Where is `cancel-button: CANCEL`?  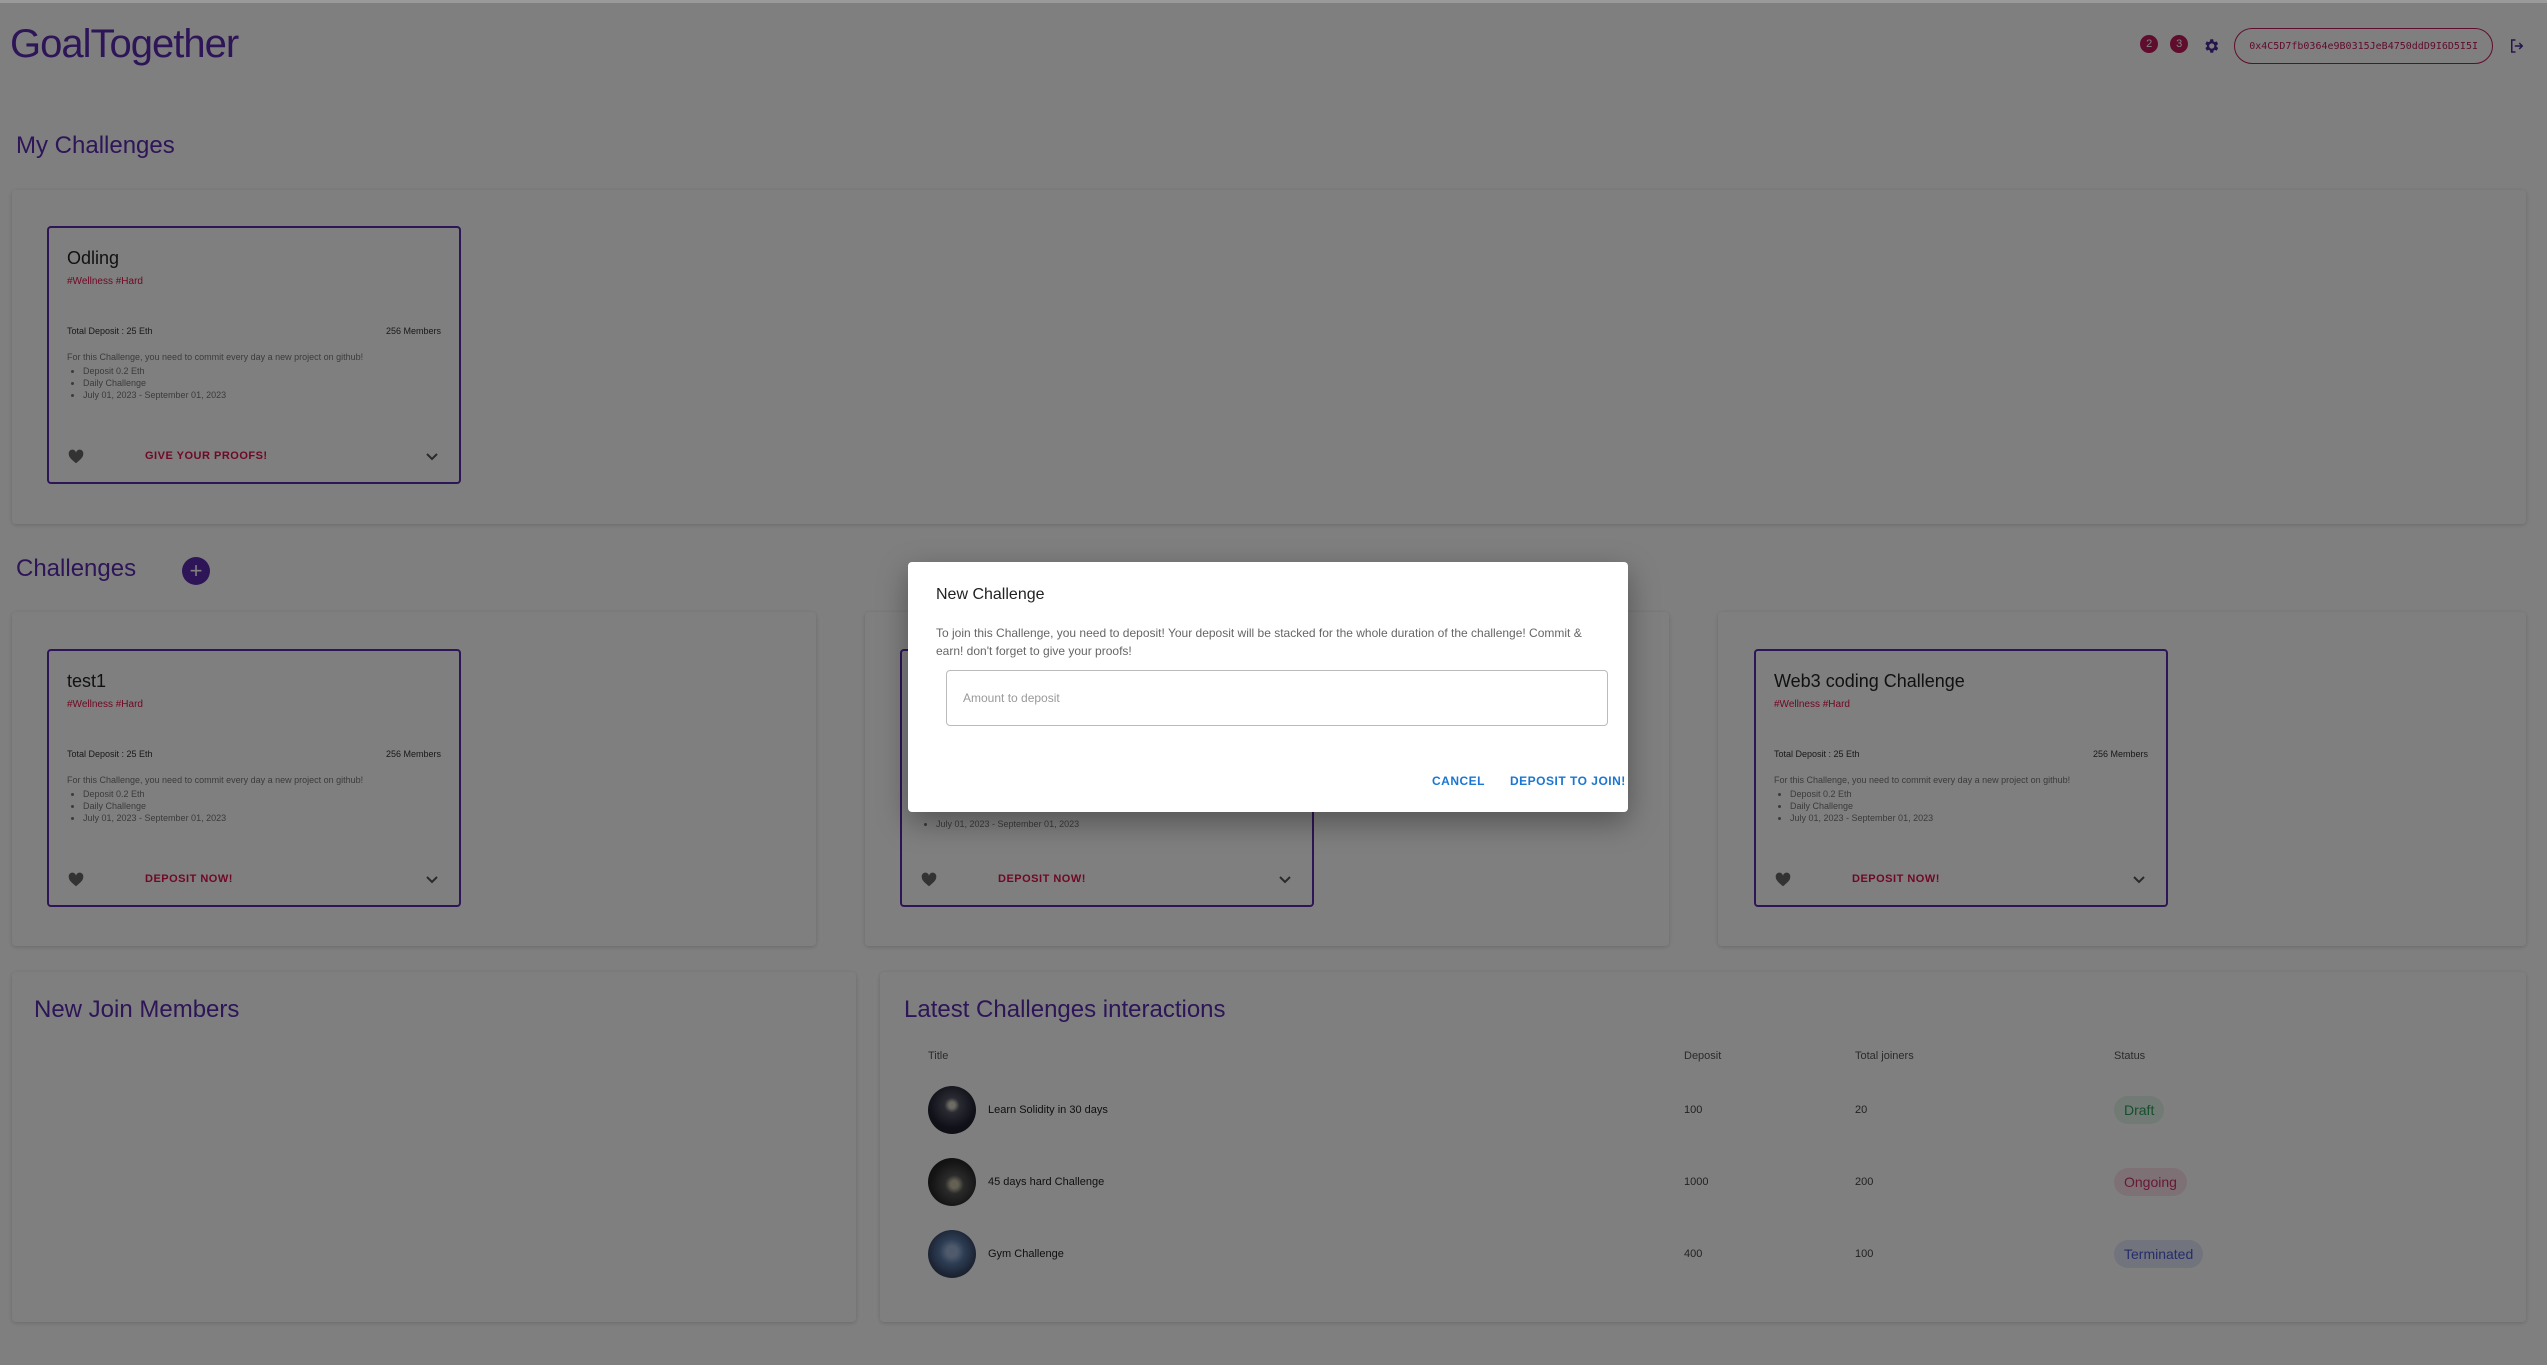 cancel-button: CANCEL is located at coordinates (1458, 781).